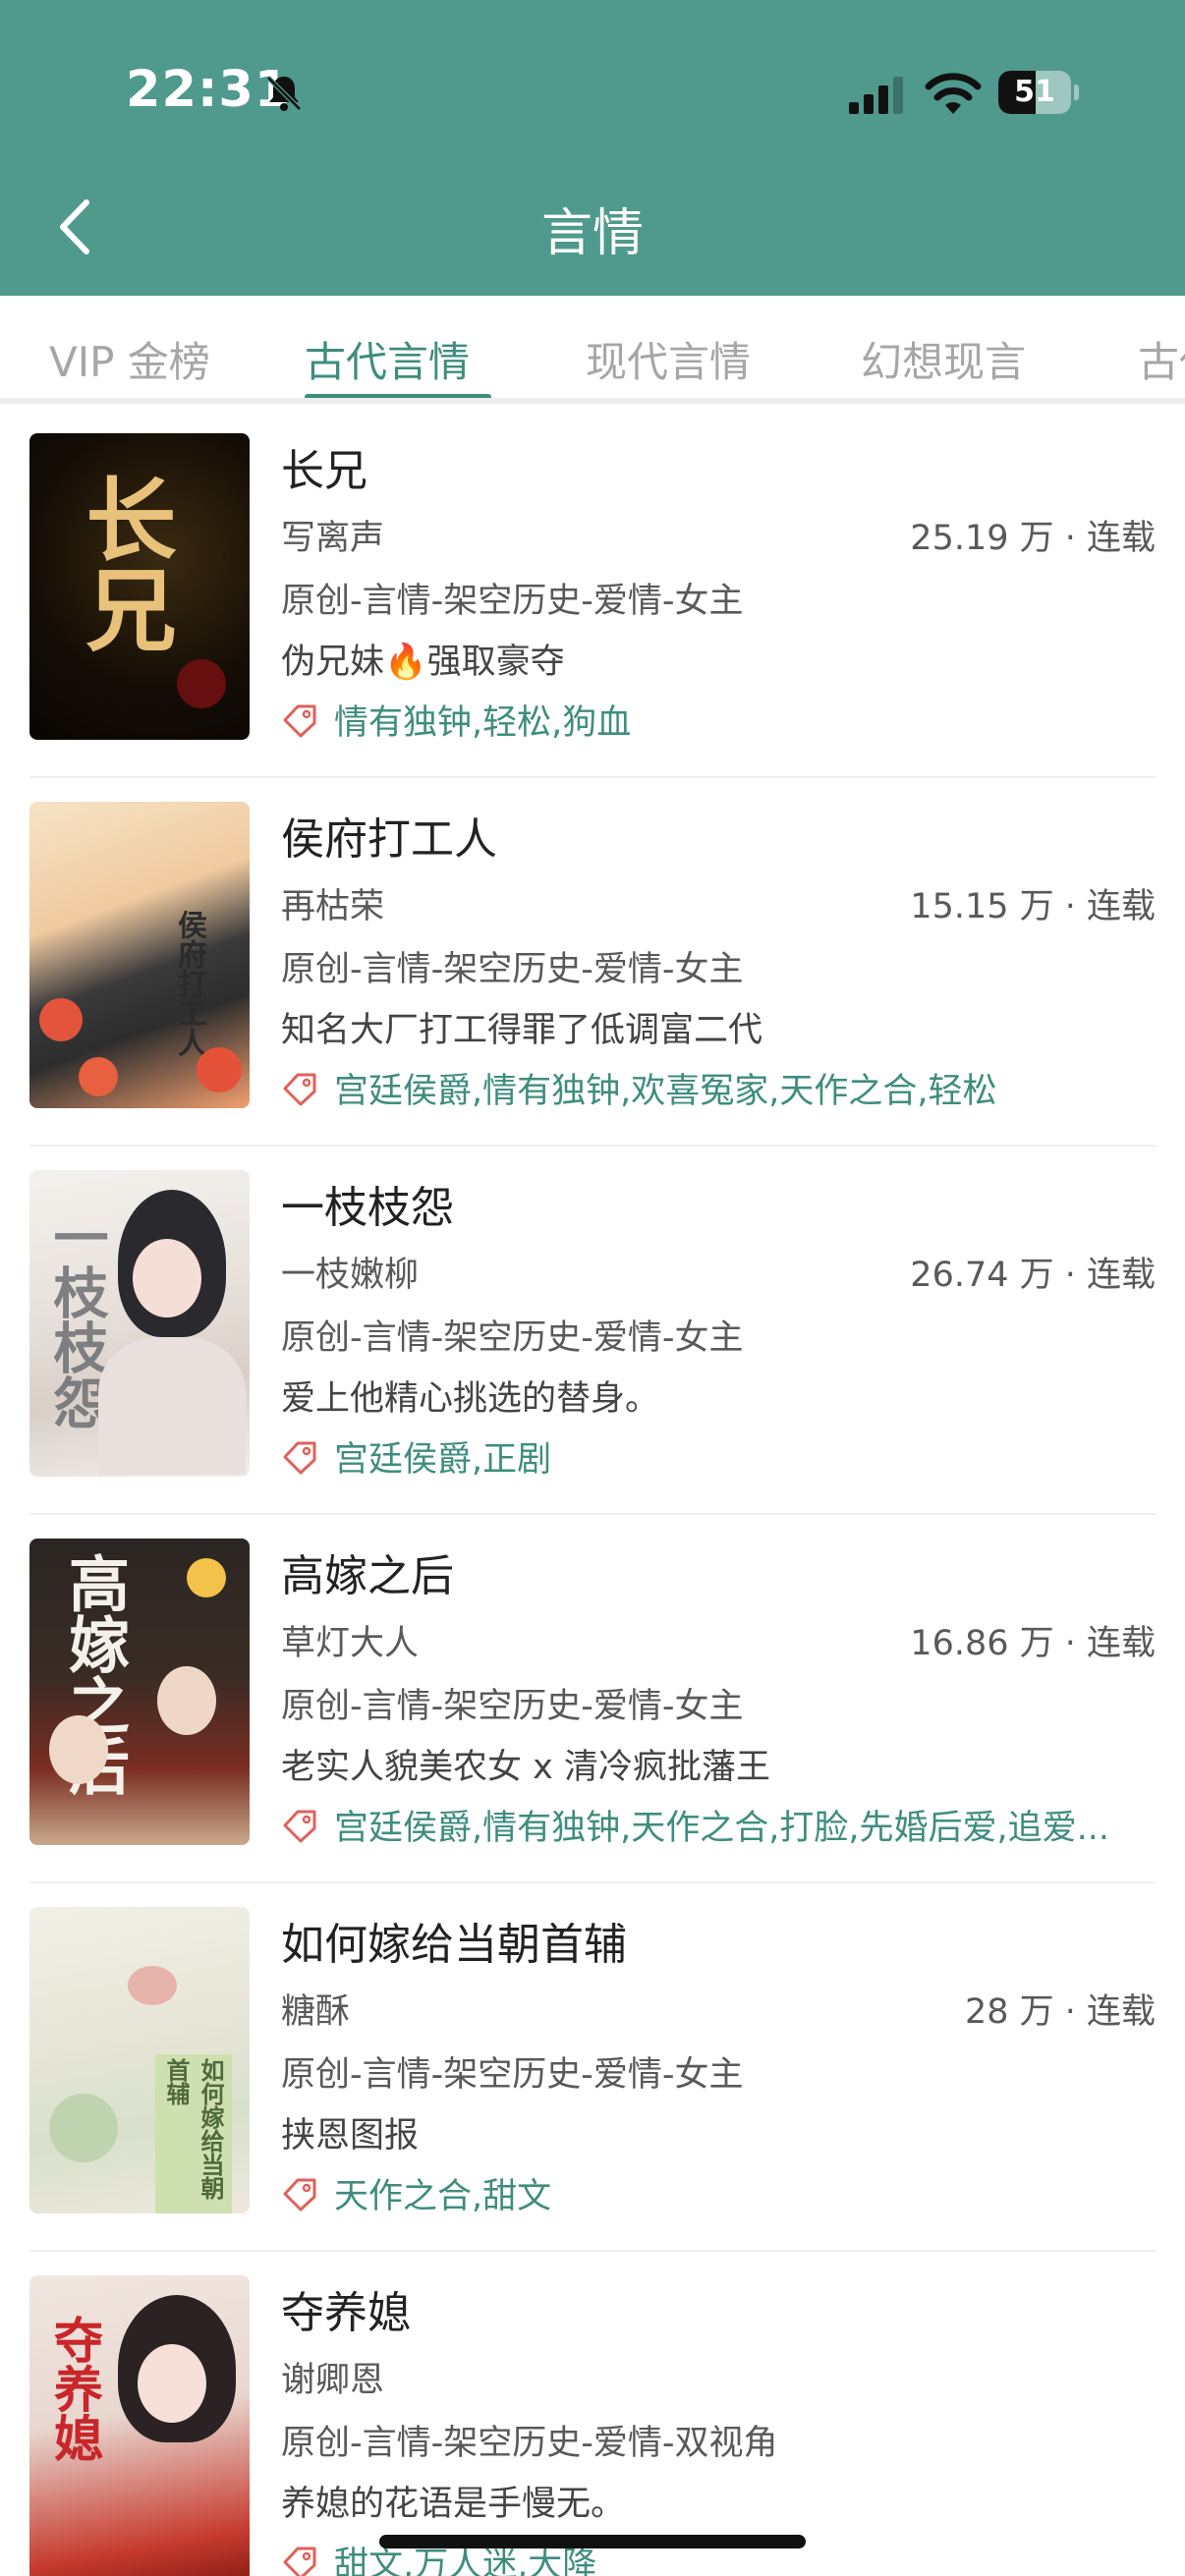 This screenshot has height=2576, width=1185. I want to click on book-author: 谢卿恩, so click(333, 2377).